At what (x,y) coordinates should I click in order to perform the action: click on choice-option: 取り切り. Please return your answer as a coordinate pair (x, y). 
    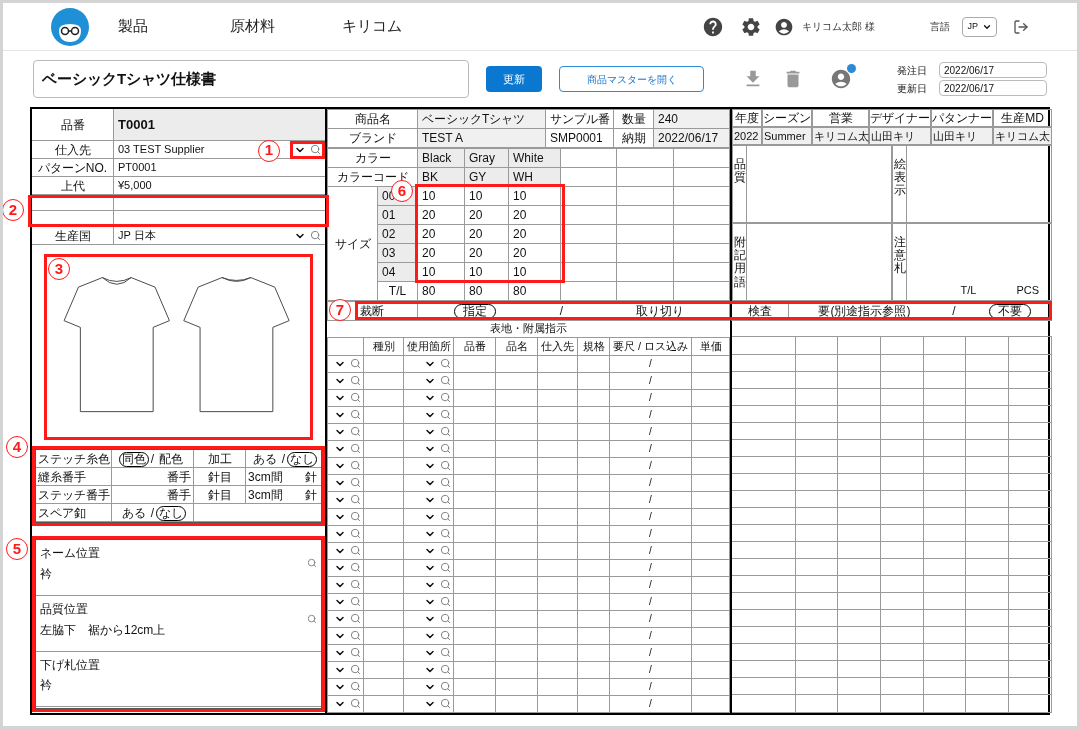
    Looking at the image, I should click on (660, 311).